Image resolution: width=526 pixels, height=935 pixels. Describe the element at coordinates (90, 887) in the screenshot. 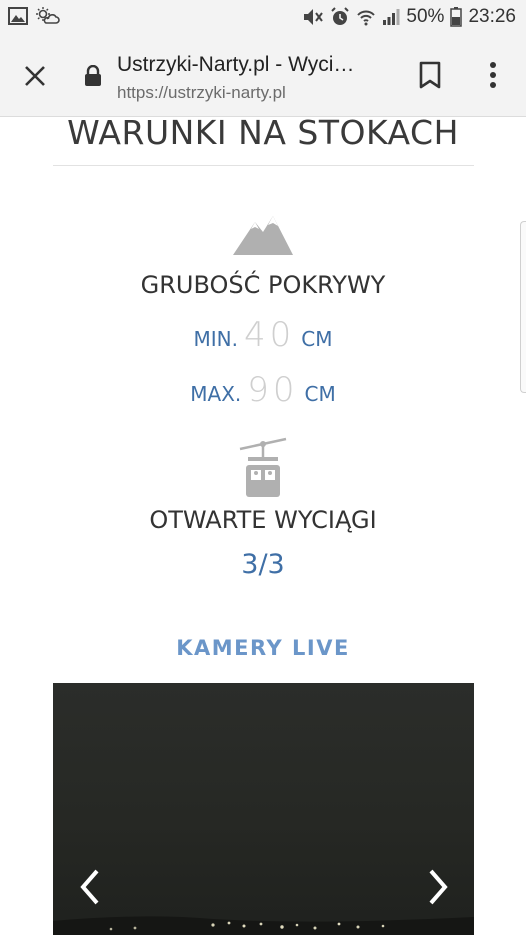

I see `previous-camera-arrow-icon` at that location.